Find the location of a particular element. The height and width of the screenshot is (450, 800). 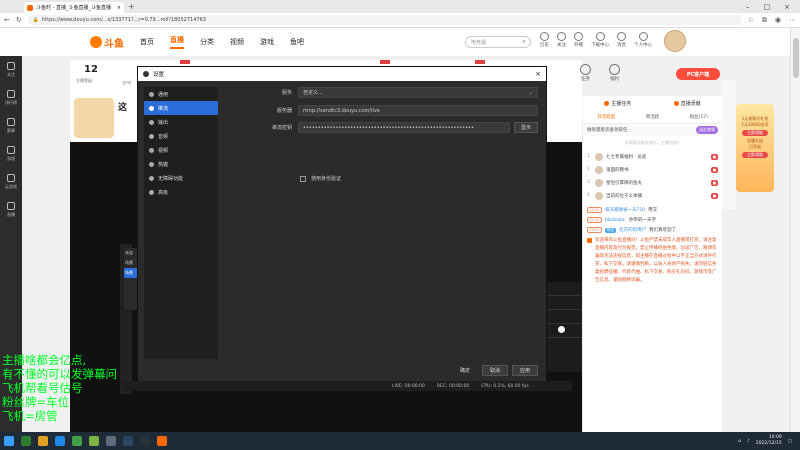

download-button: 下载中心 is located at coordinates (600, 40).